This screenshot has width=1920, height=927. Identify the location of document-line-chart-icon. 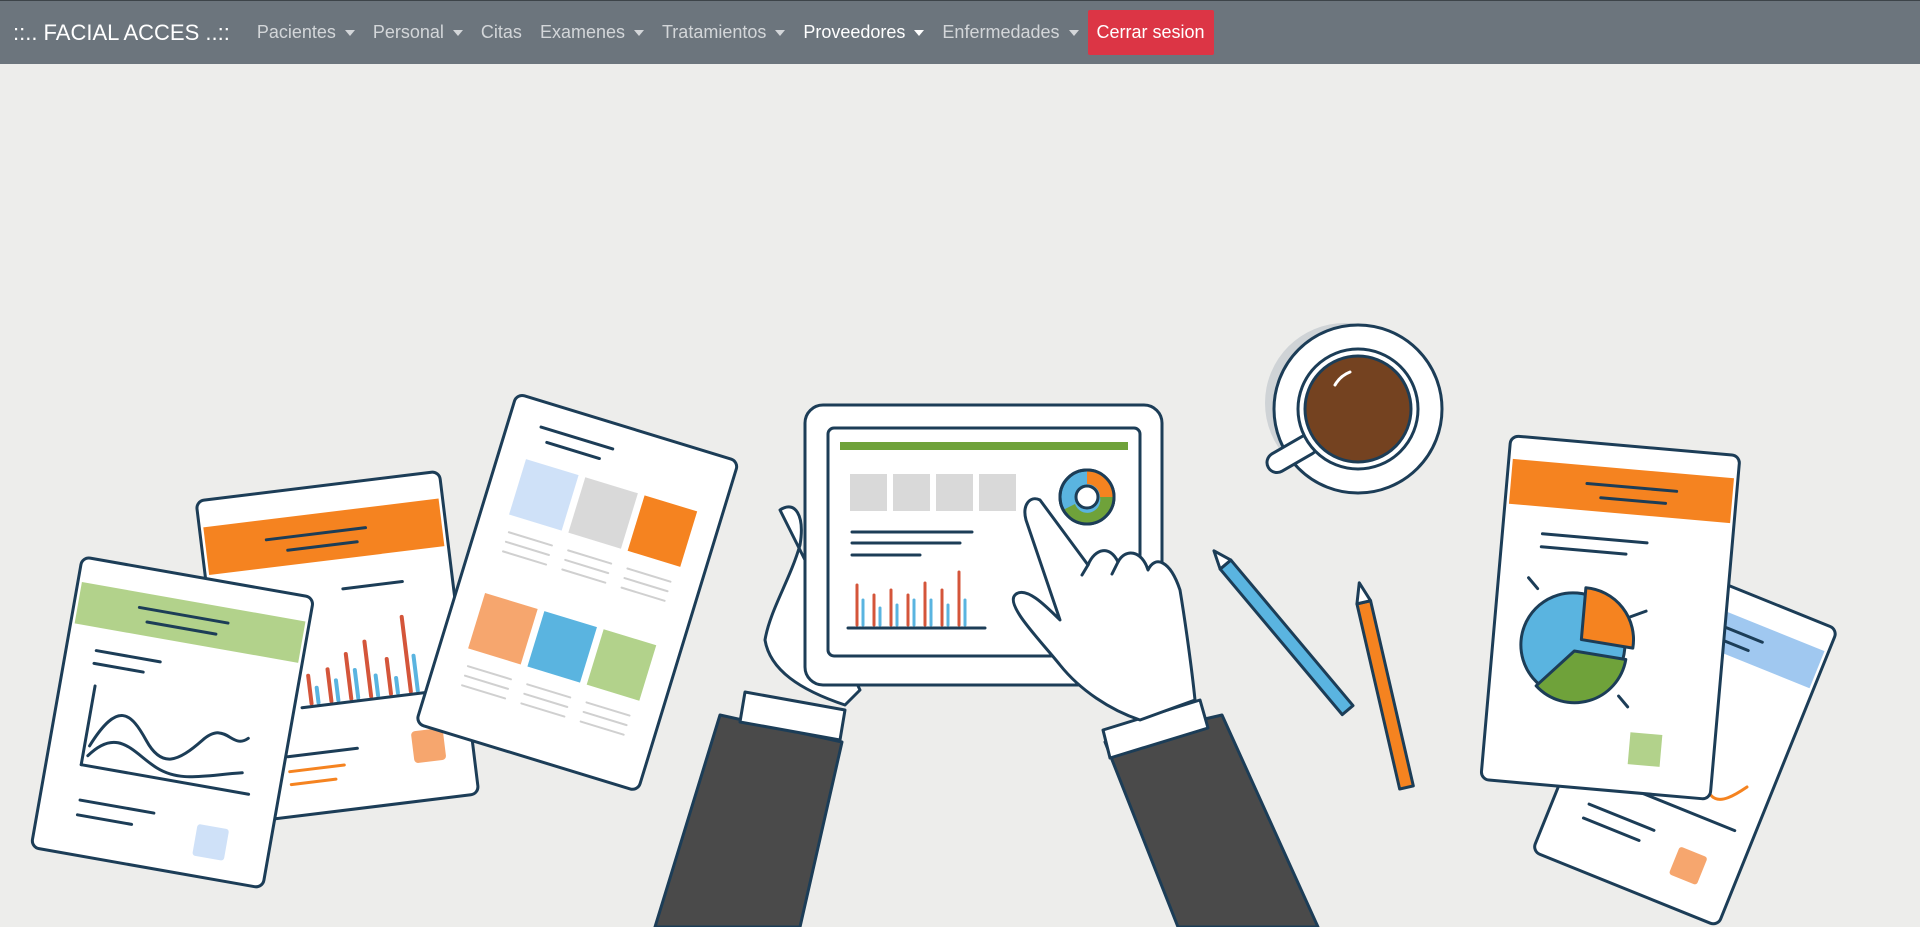
(172, 722).